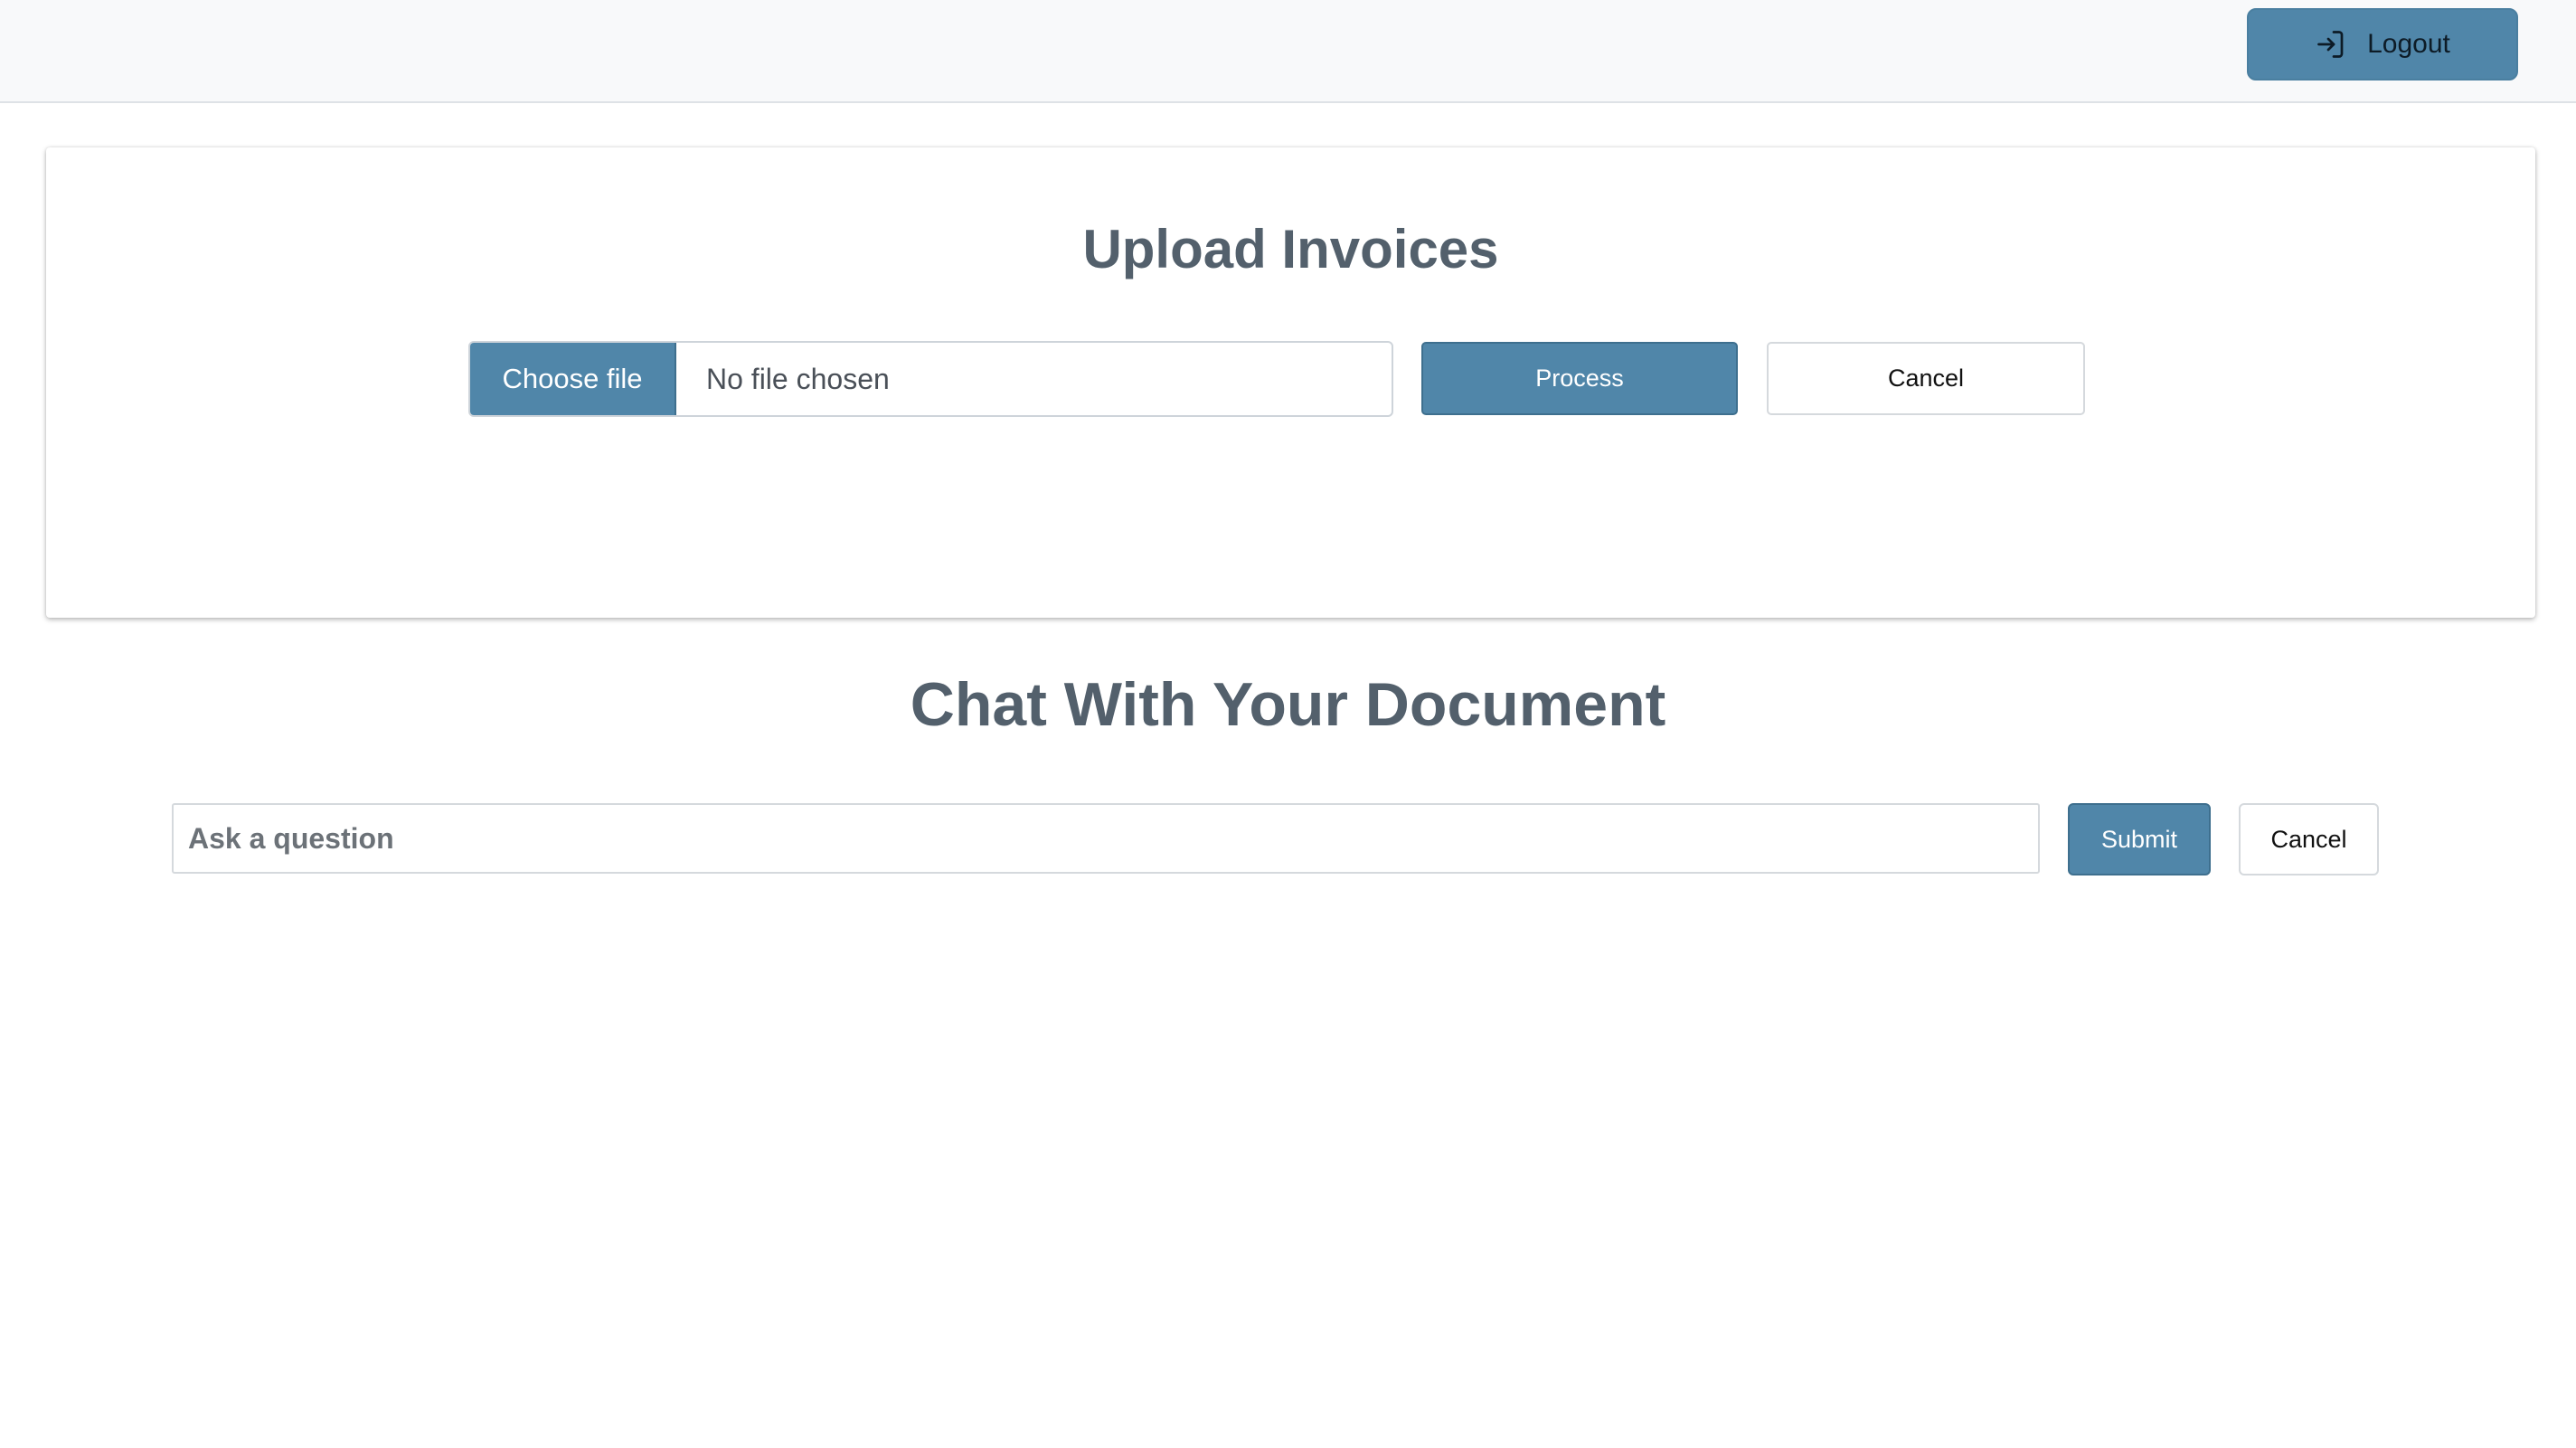 Image resolution: width=2576 pixels, height=1448 pixels. What do you see at coordinates (2139, 839) in the screenshot?
I see `submit-button: Submit` at bounding box center [2139, 839].